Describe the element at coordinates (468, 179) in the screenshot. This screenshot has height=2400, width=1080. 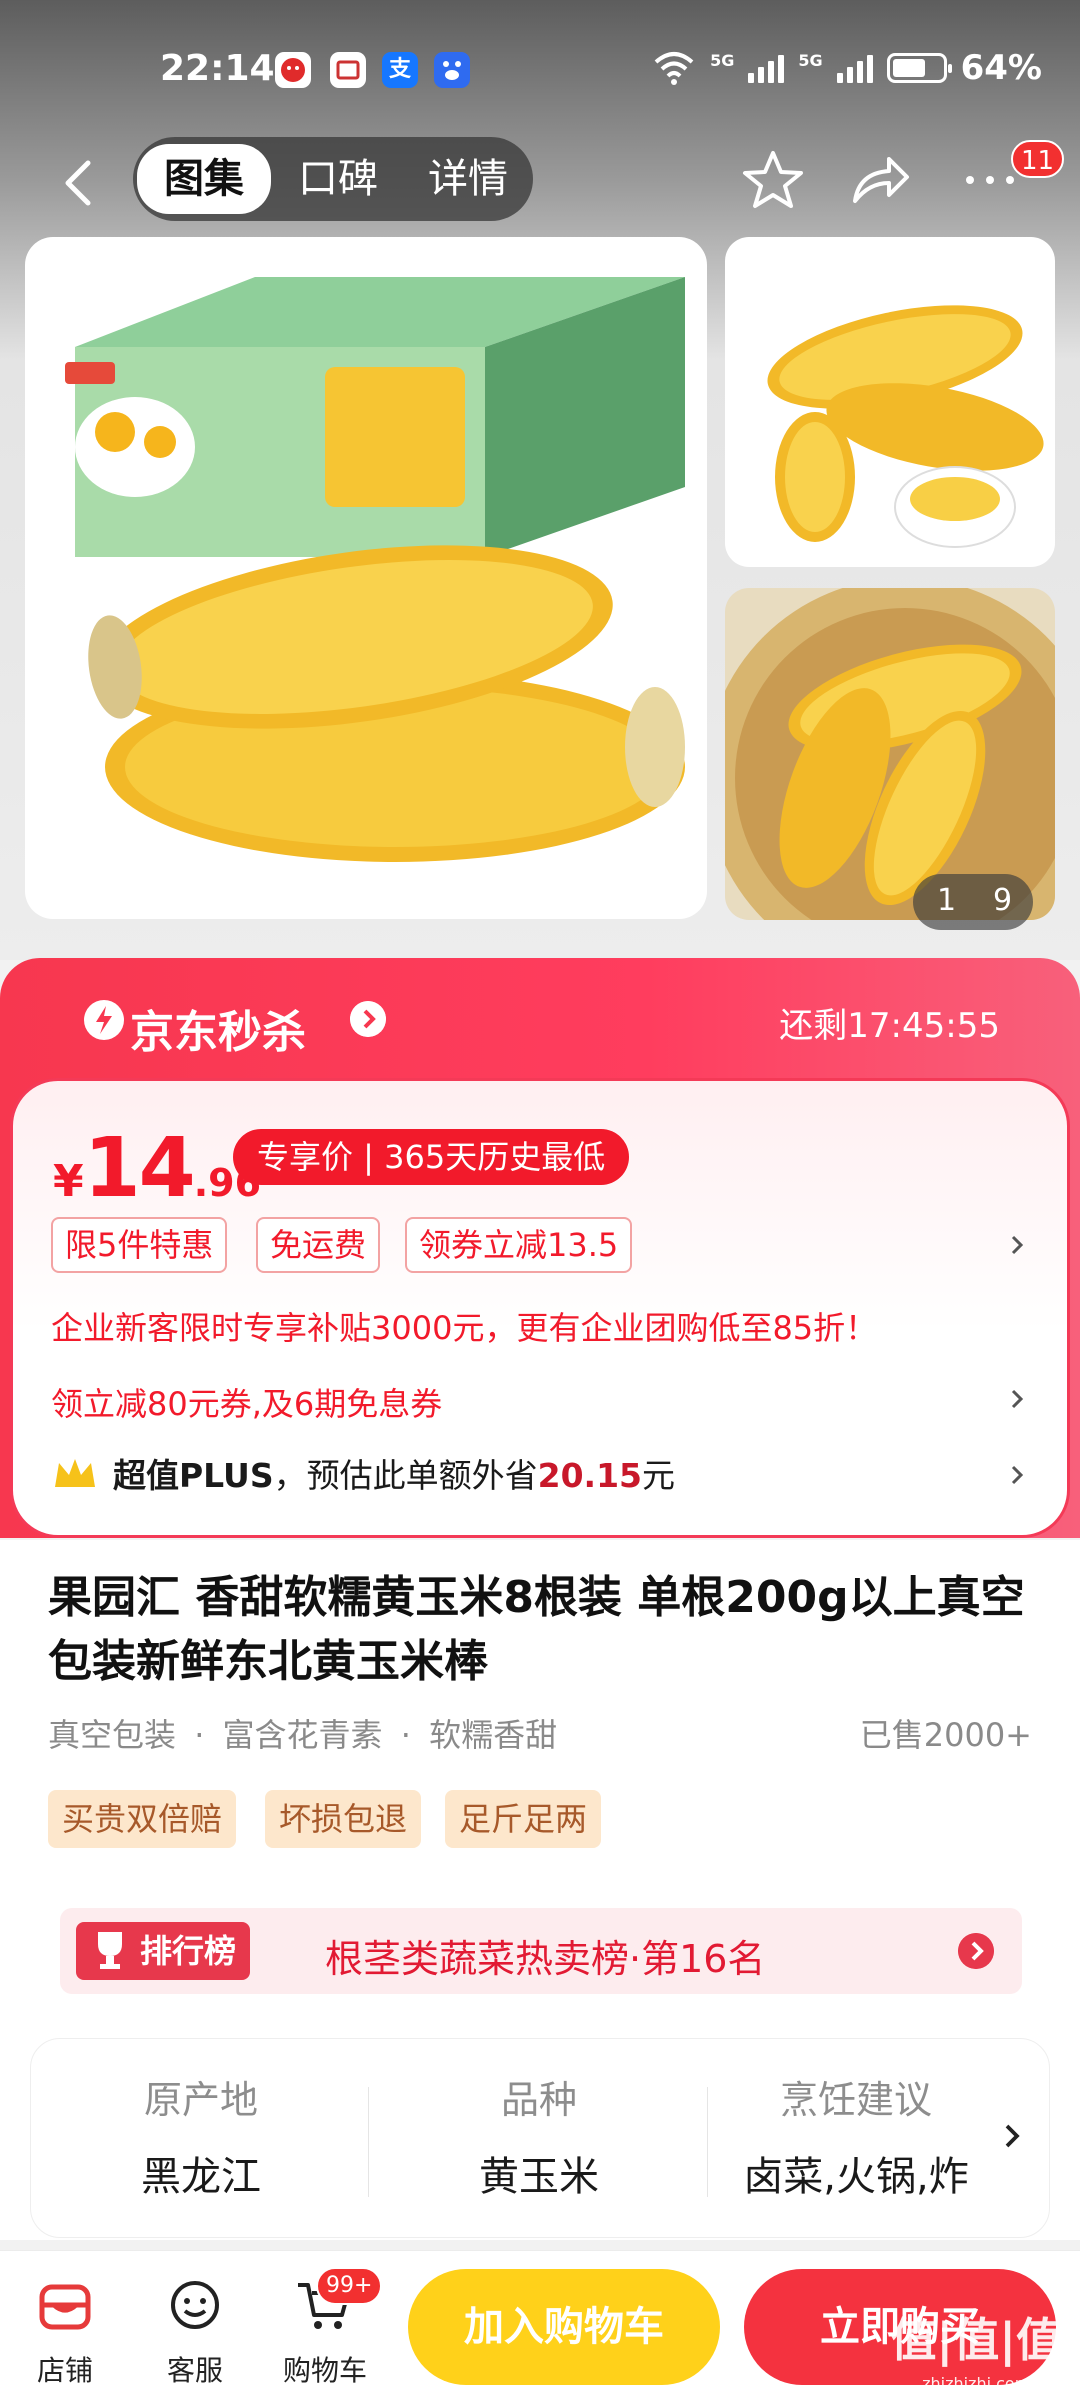
I see `tab-details: 详情` at that location.